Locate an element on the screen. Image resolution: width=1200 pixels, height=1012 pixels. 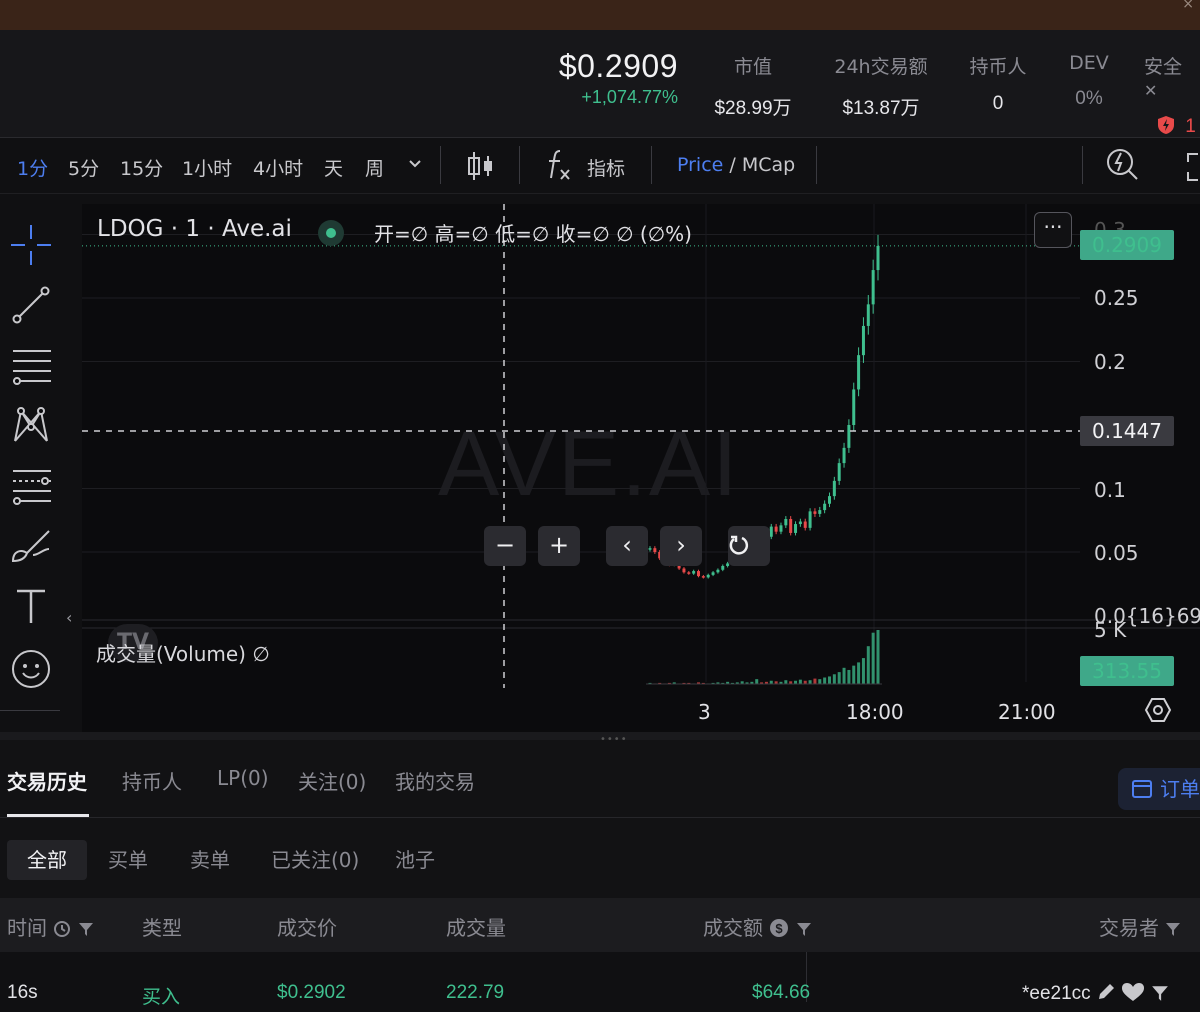
timeframe-4h: 4小时 is located at coordinates (278, 167).